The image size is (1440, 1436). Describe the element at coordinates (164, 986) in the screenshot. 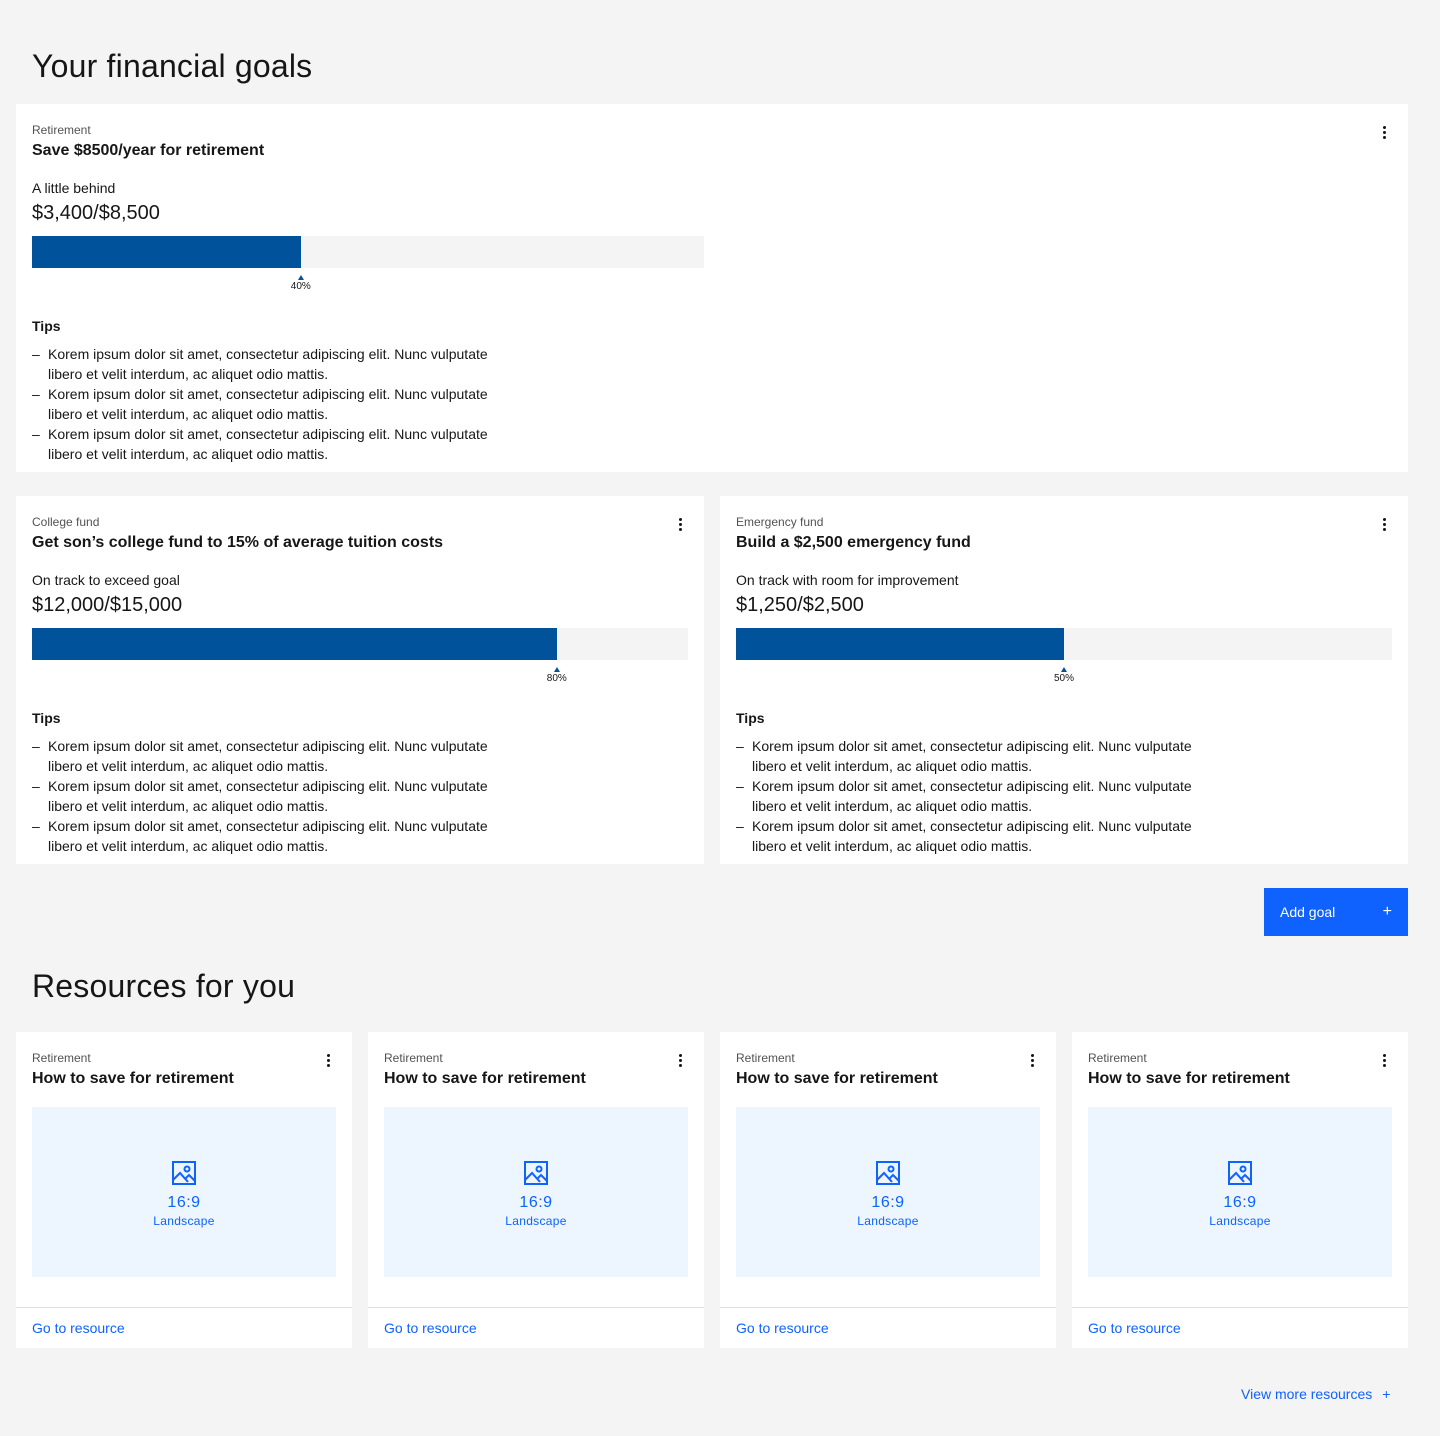

I see `resources-section-title: Resources for you` at that location.